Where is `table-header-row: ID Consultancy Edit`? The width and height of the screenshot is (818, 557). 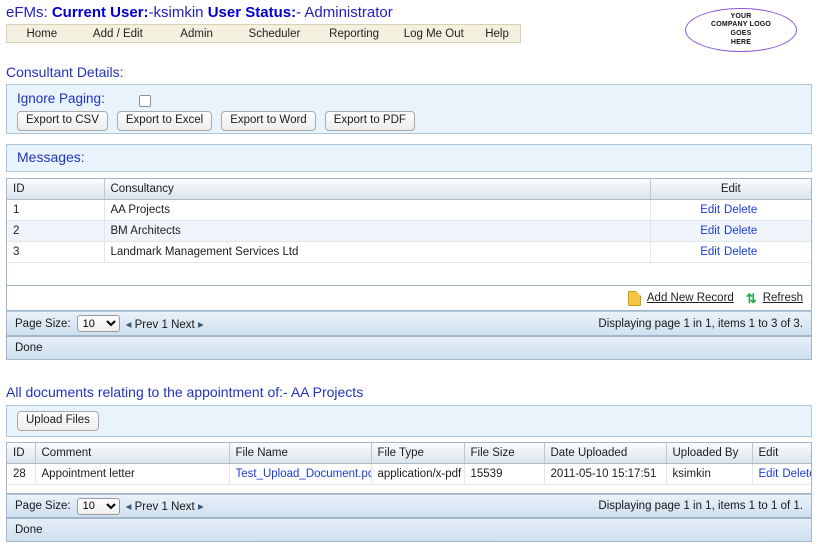 table-header-row: ID Consultancy Edit is located at coordinates (409, 189).